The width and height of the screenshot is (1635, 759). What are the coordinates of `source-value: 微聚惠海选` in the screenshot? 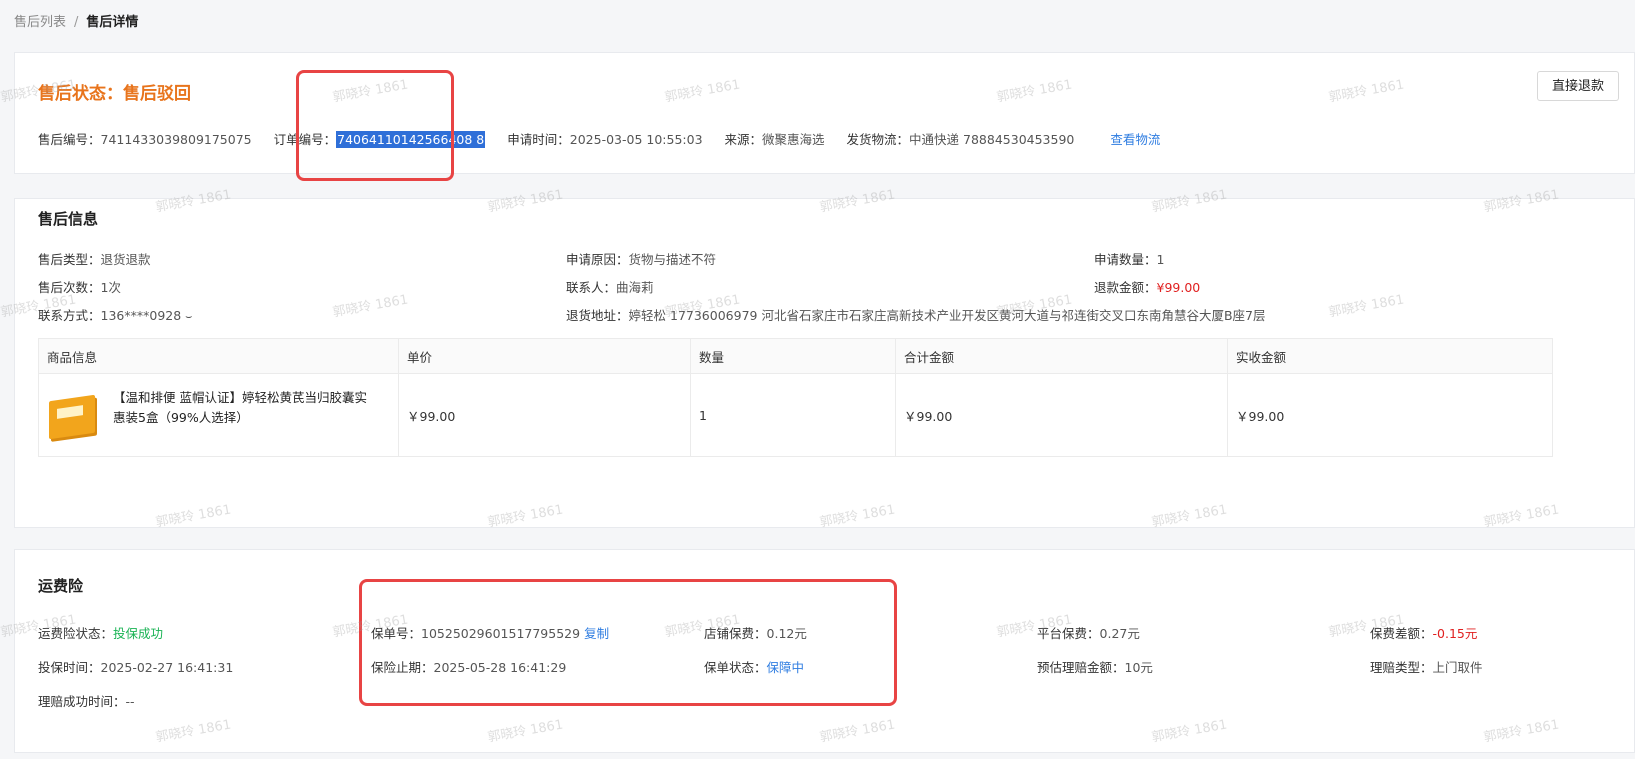 It's located at (793, 139).